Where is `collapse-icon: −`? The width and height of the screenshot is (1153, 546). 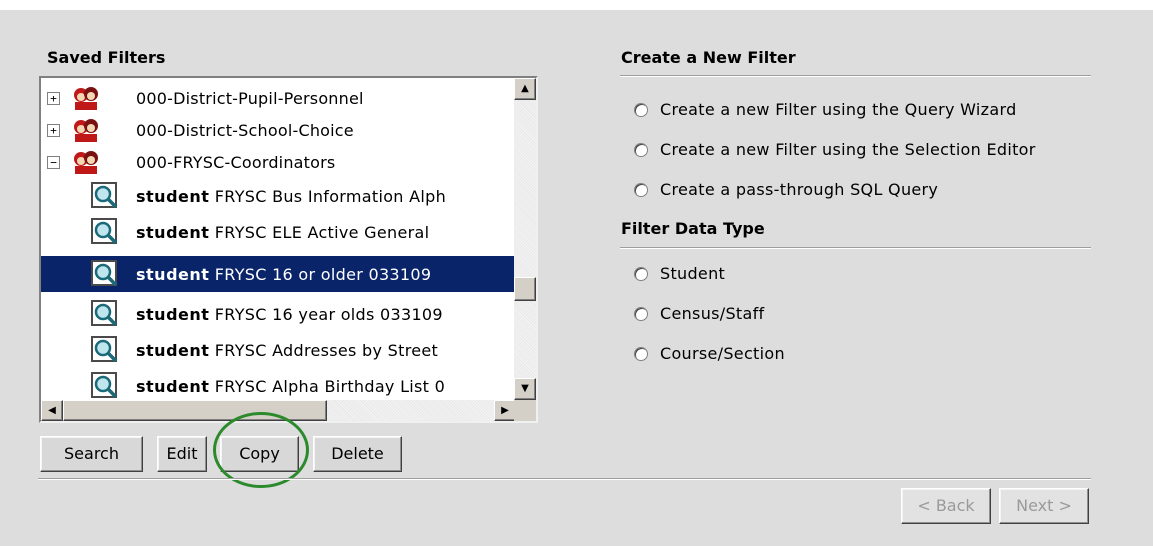 collapse-icon: − is located at coordinates (53, 162).